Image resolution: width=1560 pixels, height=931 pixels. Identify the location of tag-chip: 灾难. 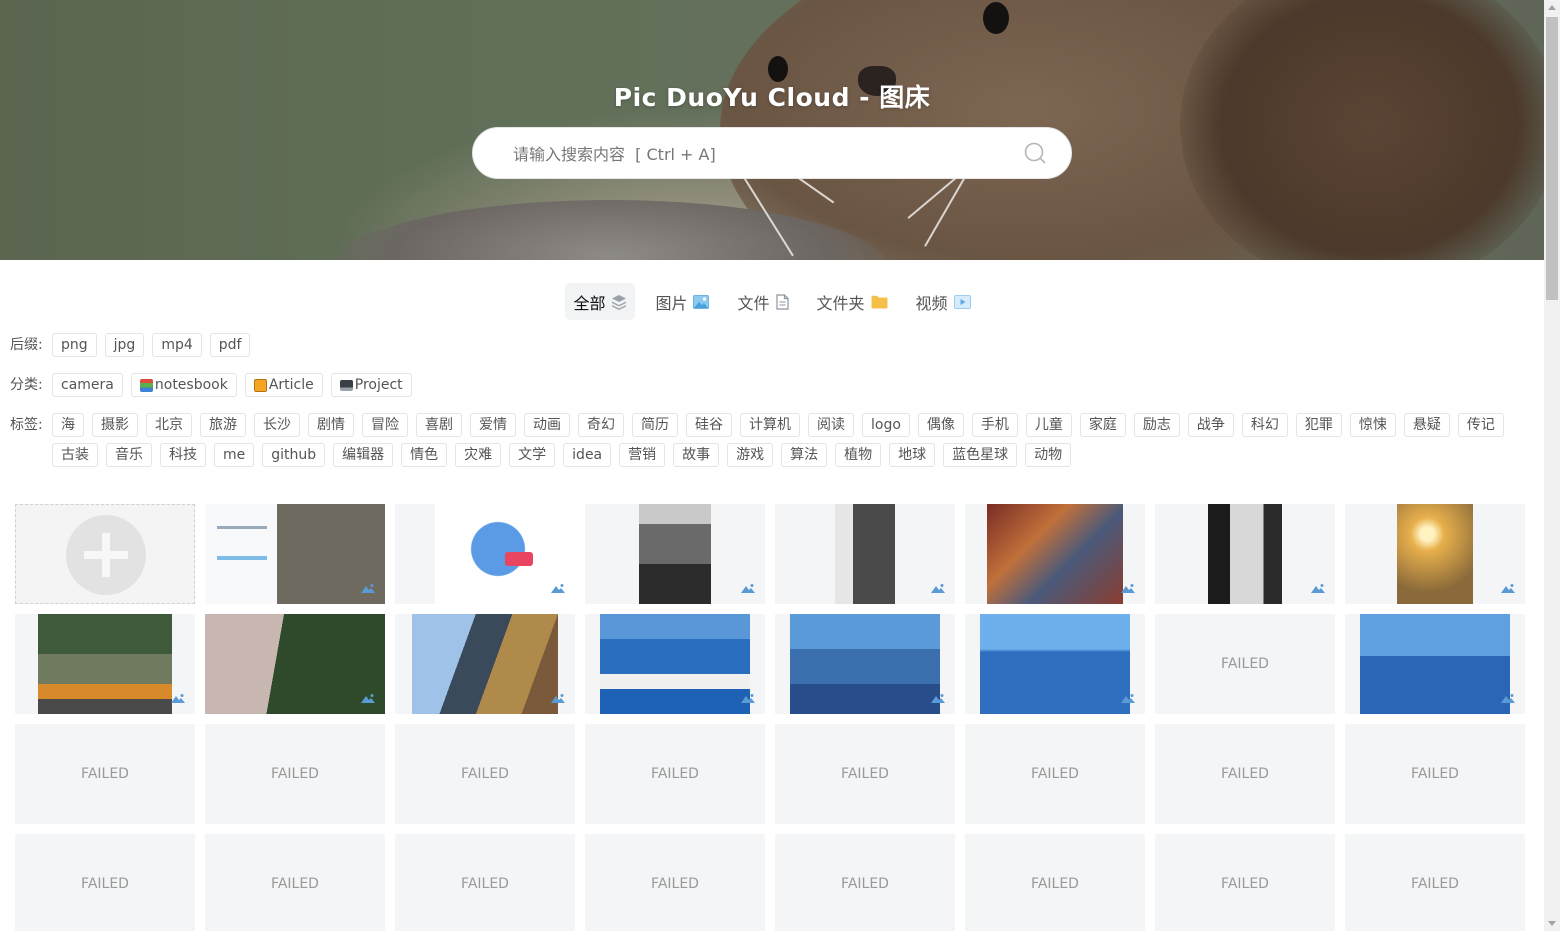
(478, 455).